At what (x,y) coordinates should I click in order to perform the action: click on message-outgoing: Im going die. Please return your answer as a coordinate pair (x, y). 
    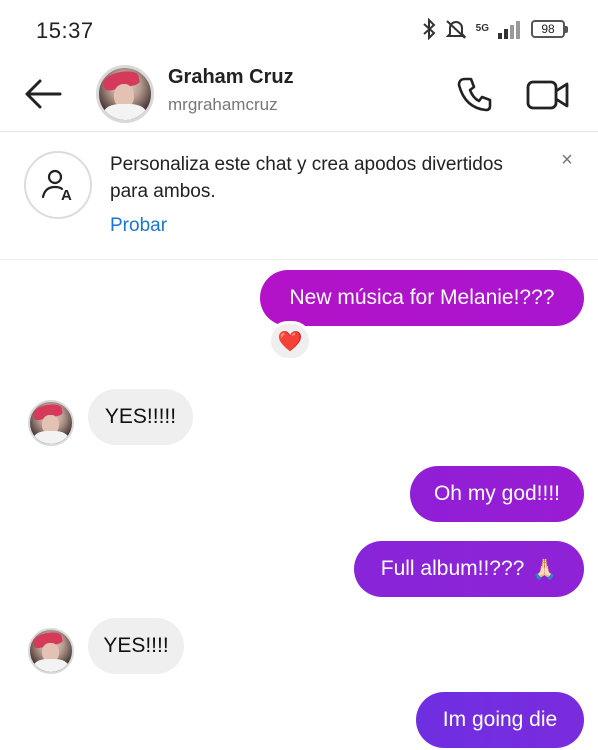
    Looking at the image, I should click on (500, 720).